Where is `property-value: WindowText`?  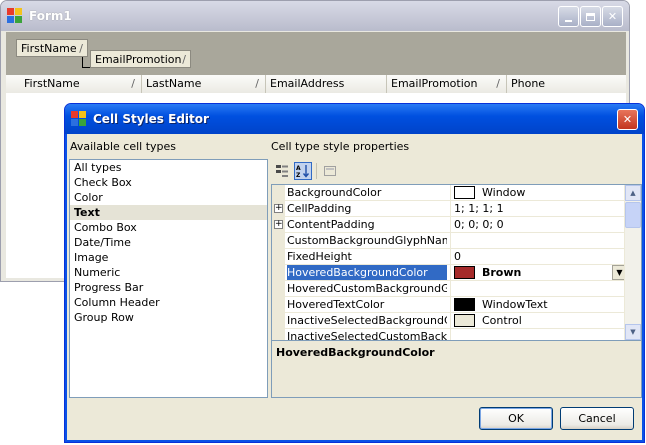 property-value: WindowText is located at coordinates (539, 304).